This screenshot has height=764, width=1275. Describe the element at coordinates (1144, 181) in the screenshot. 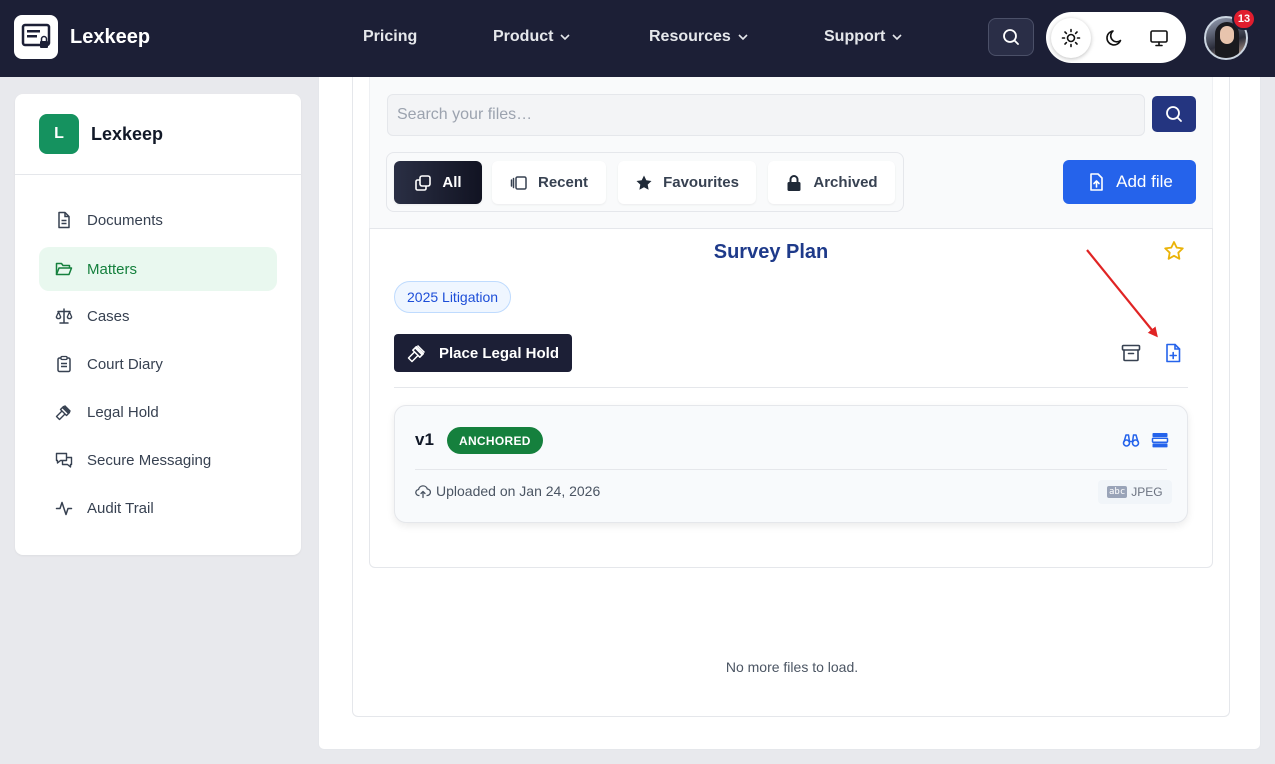

I see `add-file-label: Add file` at that location.